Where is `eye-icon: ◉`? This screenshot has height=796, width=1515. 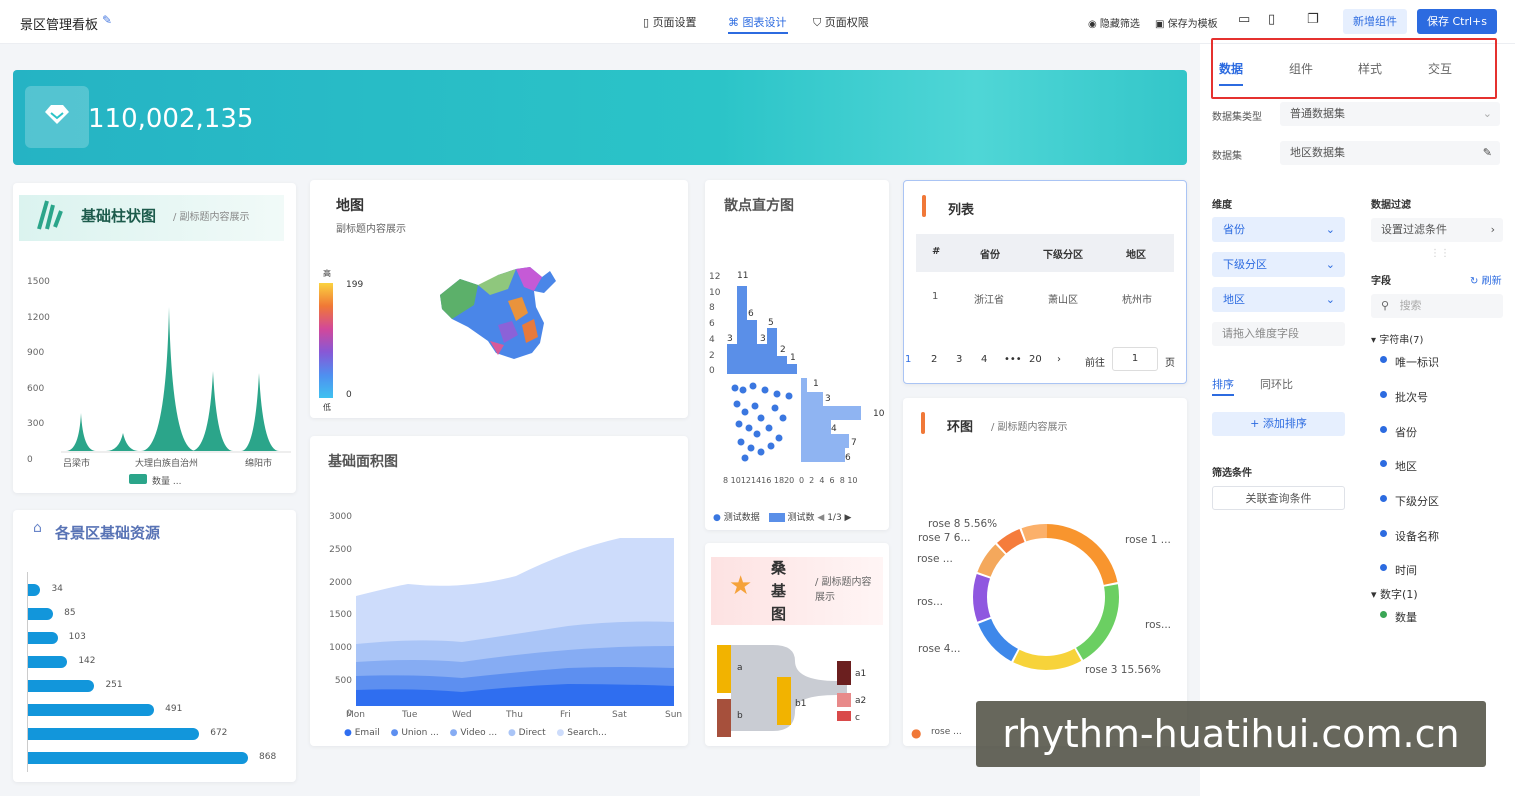 eye-icon: ◉ is located at coordinates (1094, 24).